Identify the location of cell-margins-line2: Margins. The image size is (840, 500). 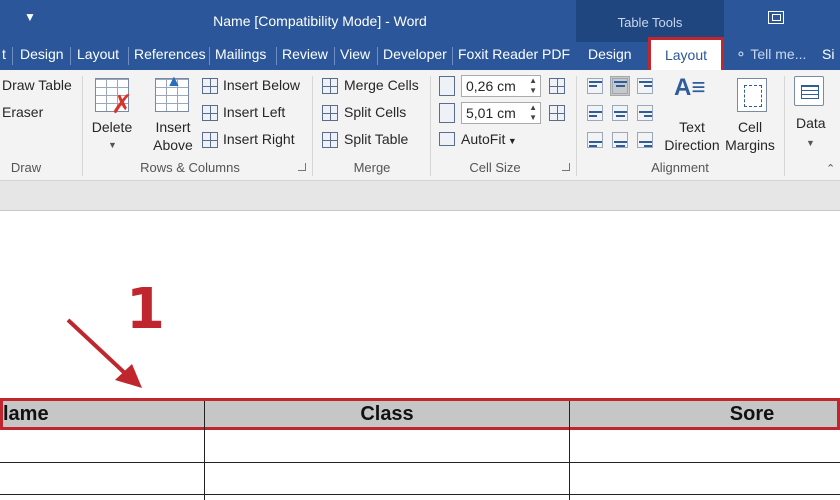
(750, 145).